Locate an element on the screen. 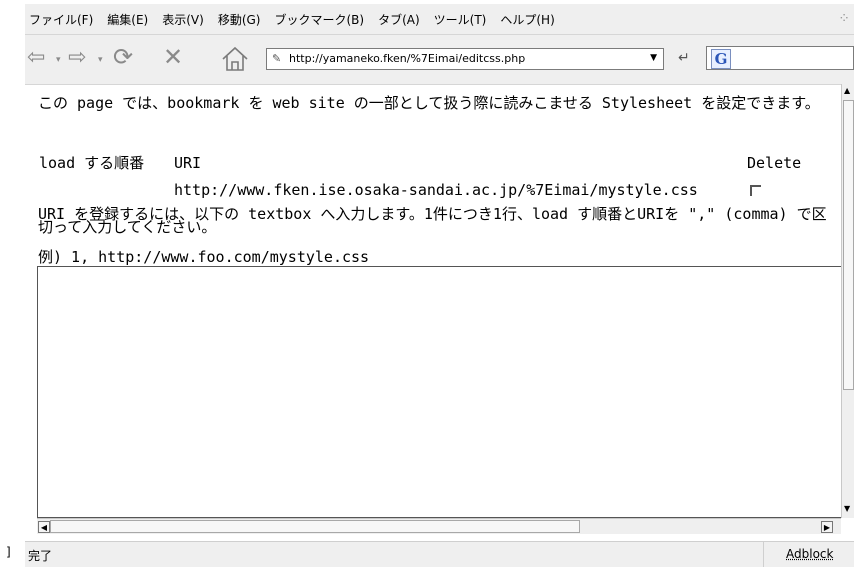  left-edge-mark: ] is located at coordinates (8, 552).